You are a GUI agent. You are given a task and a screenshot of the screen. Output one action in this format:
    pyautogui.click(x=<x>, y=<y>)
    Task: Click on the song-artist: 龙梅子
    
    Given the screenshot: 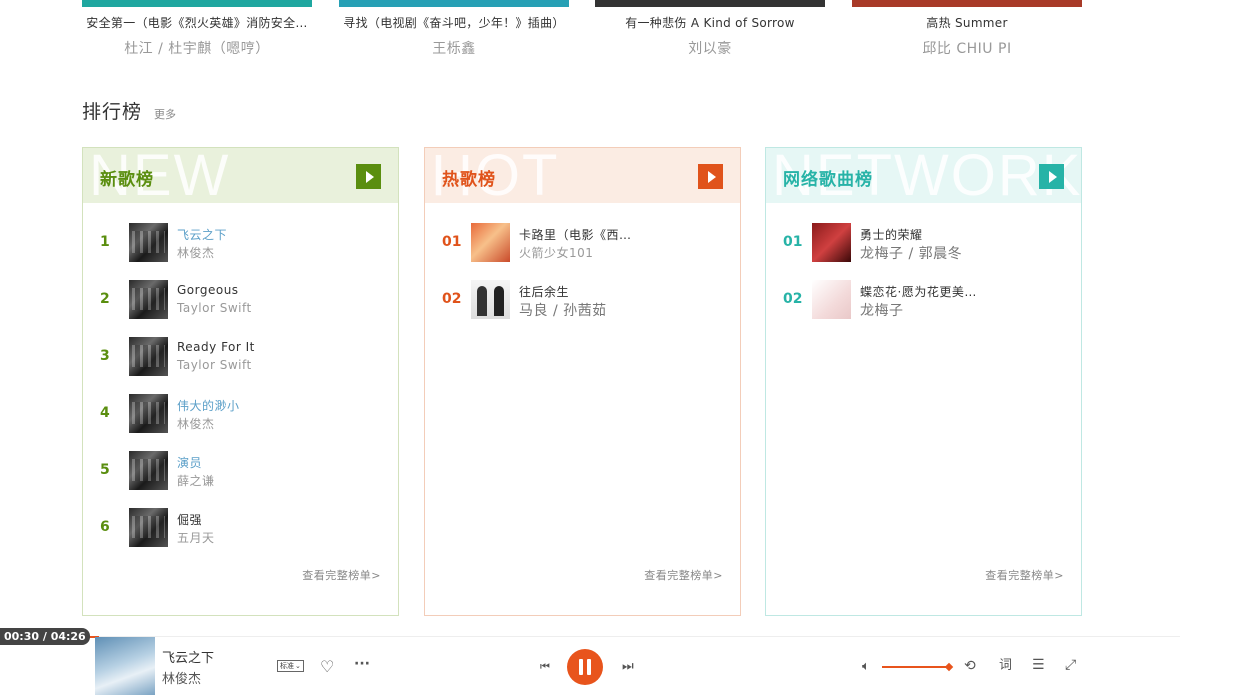 What is the action you would take?
    pyautogui.click(x=882, y=310)
    